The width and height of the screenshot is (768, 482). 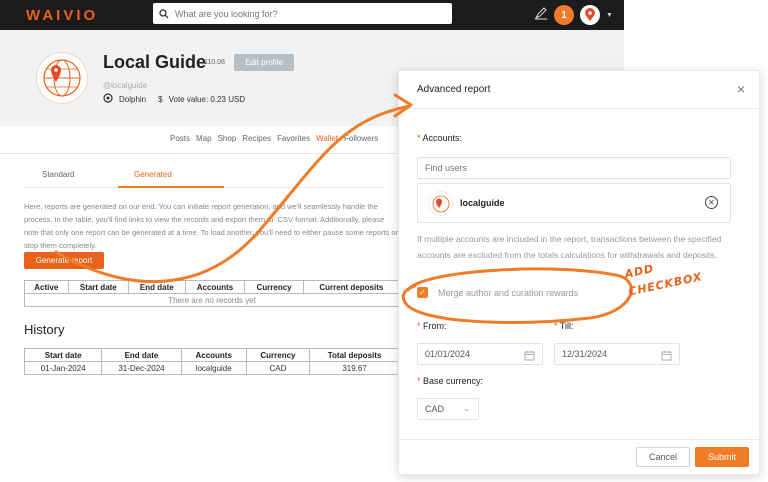 I want to click on tab-wallet: Wallet, so click(x=327, y=138).